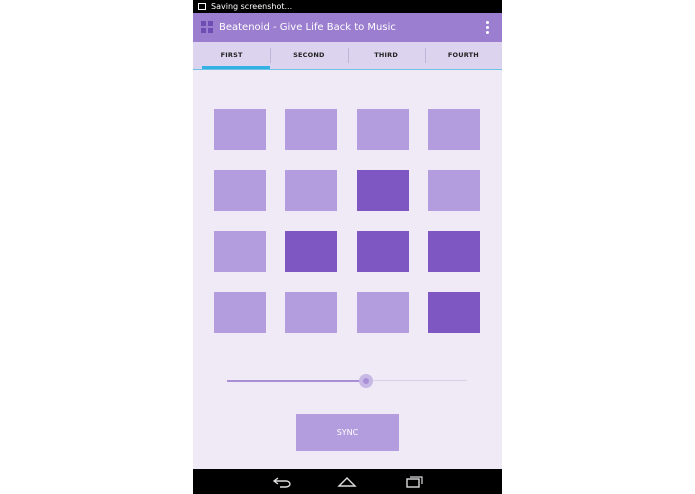 The height and width of the screenshot is (494, 695). Describe the element at coordinates (311, 129) in the screenshot. I see `pad-r1-c2` at that location.